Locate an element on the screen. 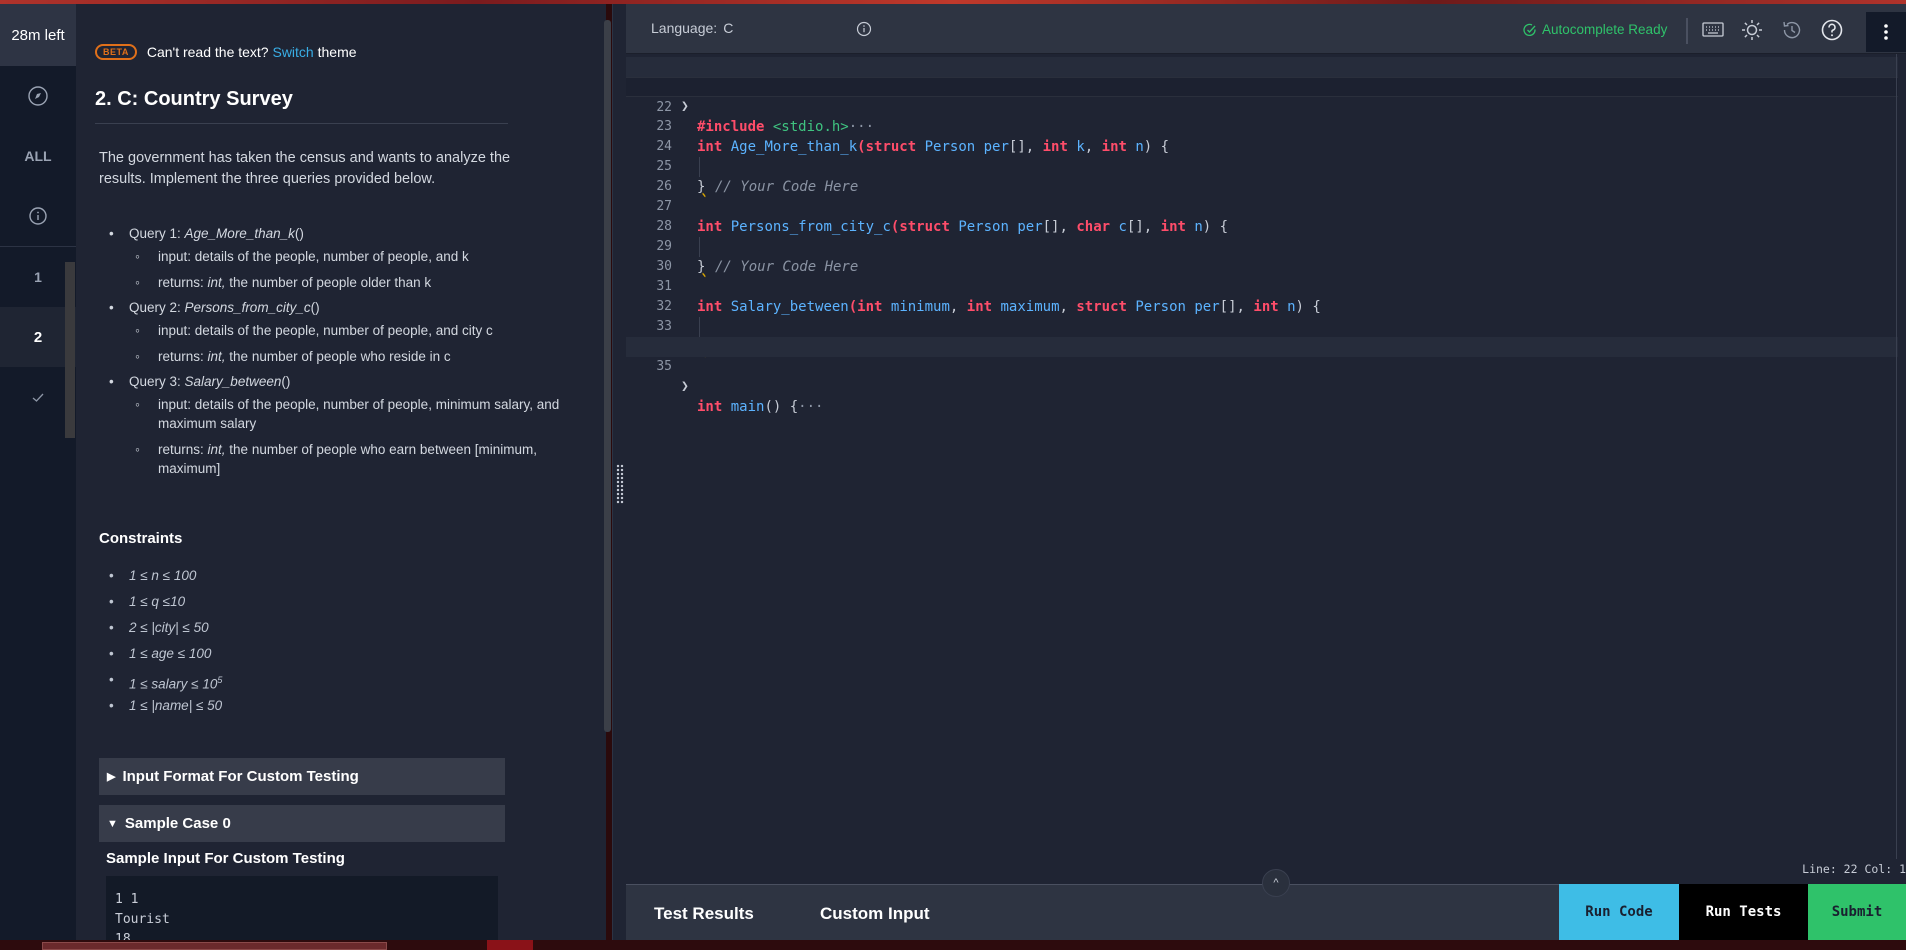  run-code-button: Run Code is located at coordinates (1619, 912).